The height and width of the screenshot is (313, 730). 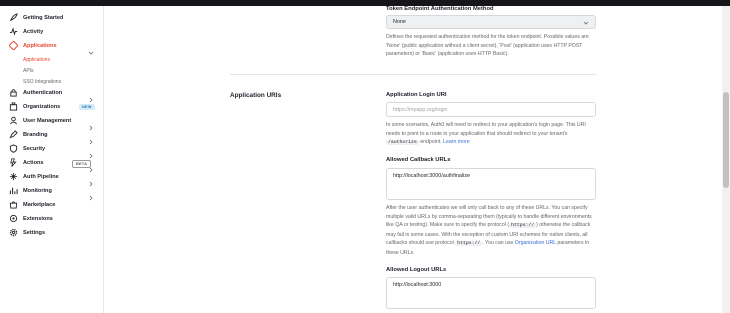 I want to click on sidebar-item-organizations: Organizations NEW, so click(x=51, y=107).